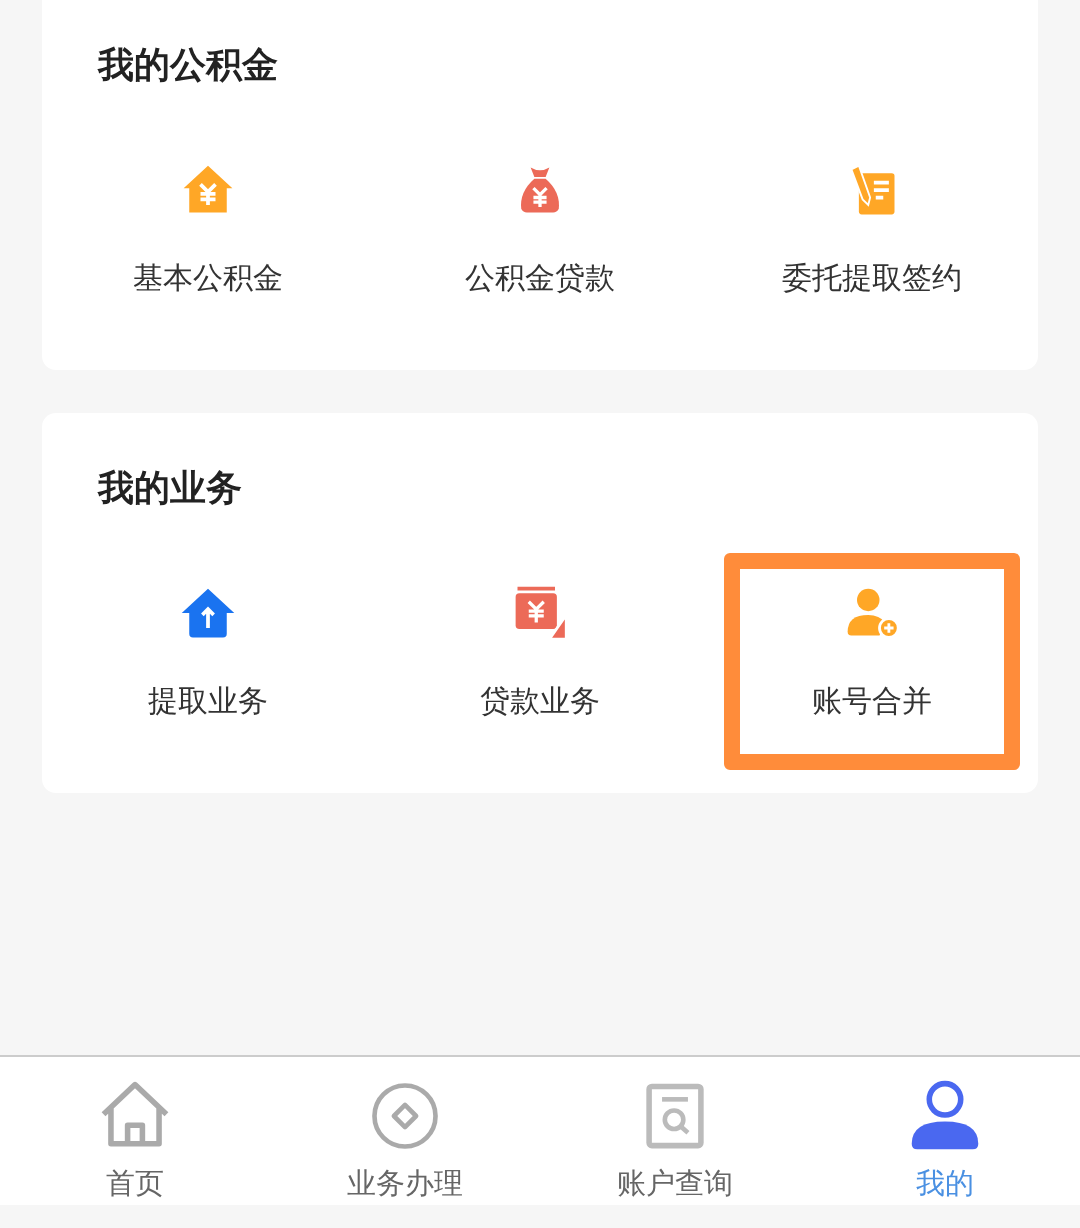  Describe the element at coordinates (675, 1131) in the screenshot. I see `tab: 账户查询` at that location.